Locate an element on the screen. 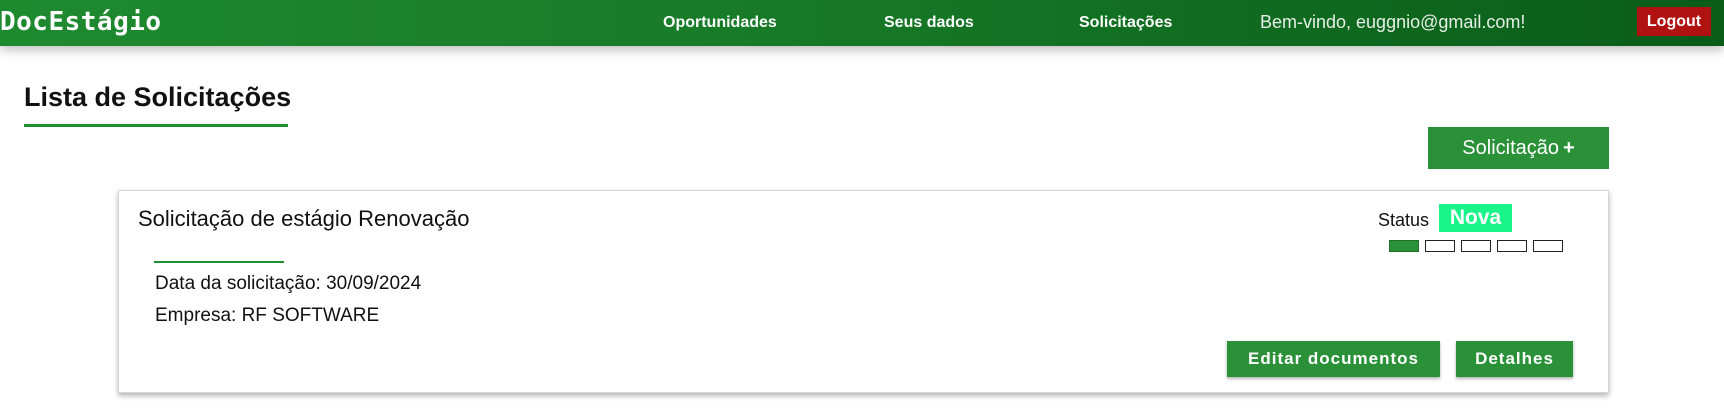 The height and width of the screenshot is (411, 1724). edit-documents-button: Editar documentos is located at coordinates (1333, 359).